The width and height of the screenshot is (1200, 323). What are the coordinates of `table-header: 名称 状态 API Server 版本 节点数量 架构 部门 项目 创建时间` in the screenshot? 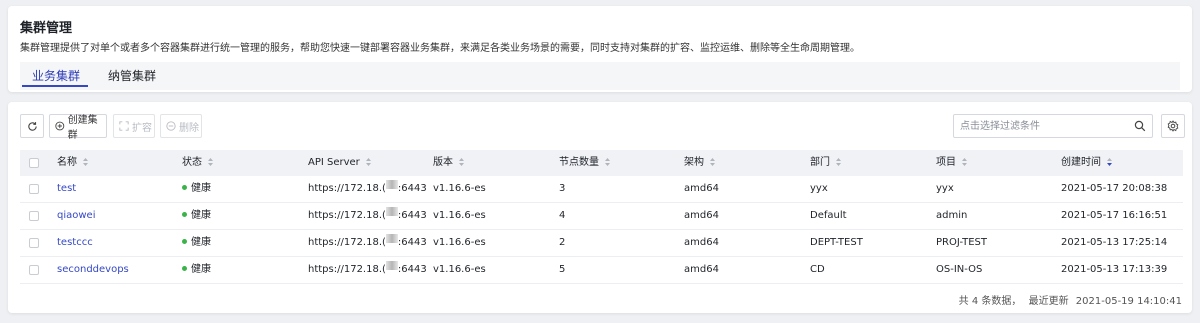 It's located at (601, 163).